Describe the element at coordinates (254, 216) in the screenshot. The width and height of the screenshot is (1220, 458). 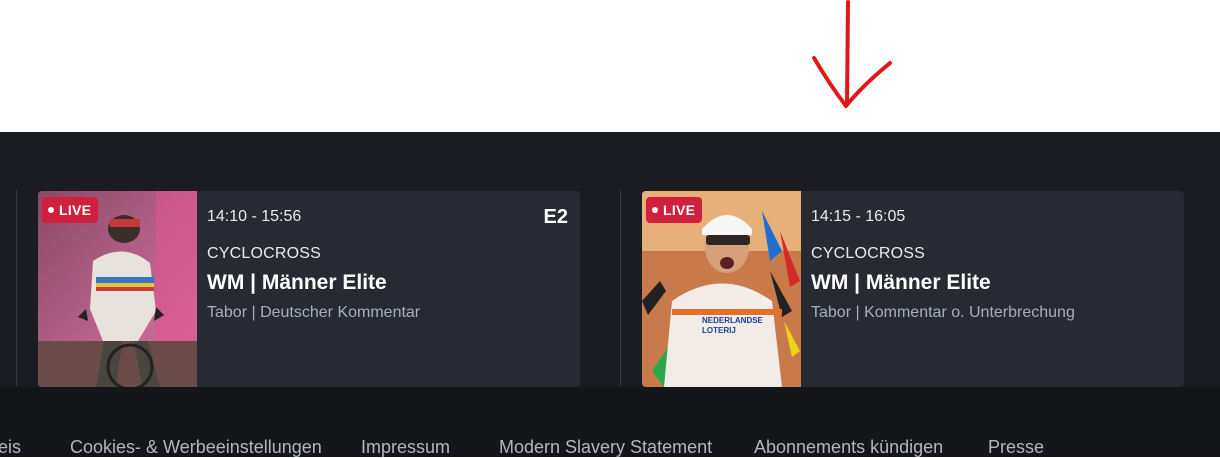
I see `event-time: 14:10 - 15:56` at that location.